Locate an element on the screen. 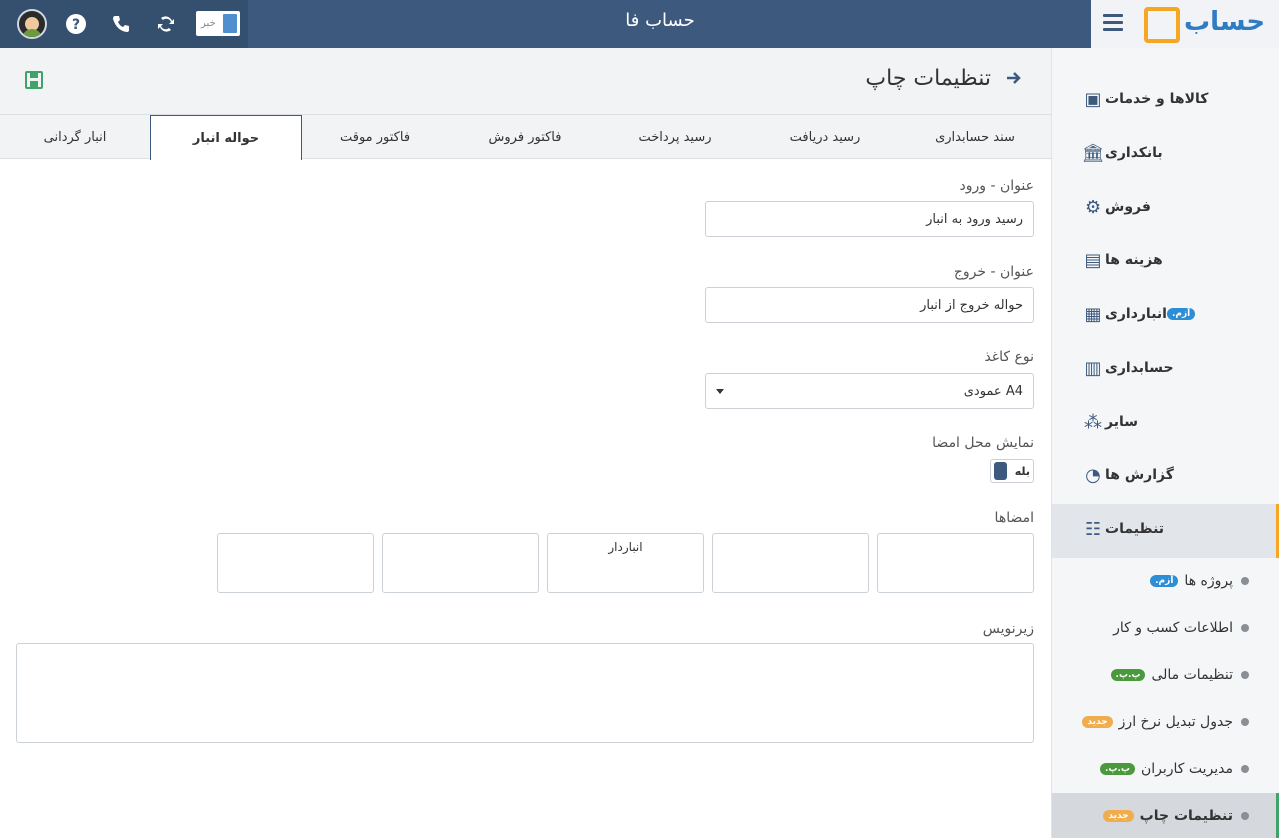  sidebar-subitem-business-info: اطلاعات کسب و کار is located at coordinates (1181, 628).